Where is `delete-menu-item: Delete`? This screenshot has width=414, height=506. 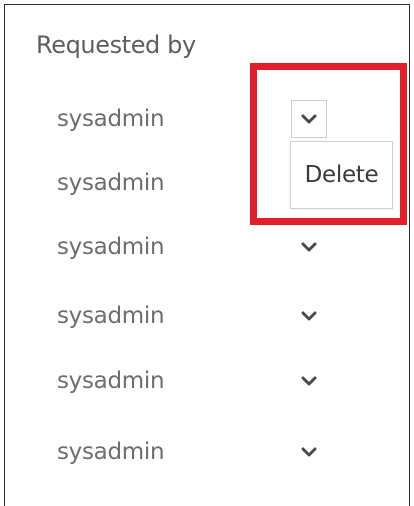
delete-menu-item: Delete is located at coordinates (341, 175).